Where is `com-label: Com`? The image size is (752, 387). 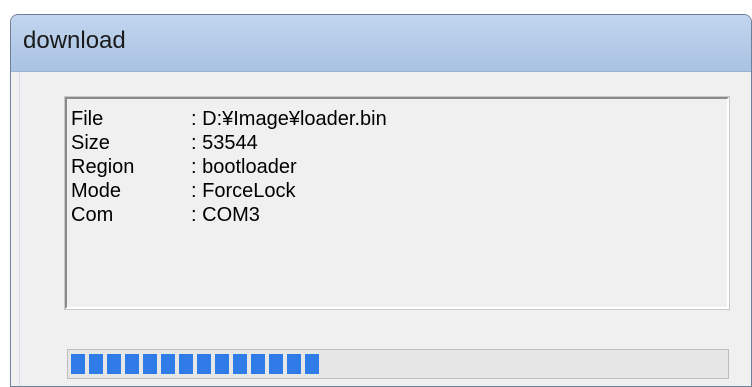 com-label: Com is located at coordinates (92, 215).